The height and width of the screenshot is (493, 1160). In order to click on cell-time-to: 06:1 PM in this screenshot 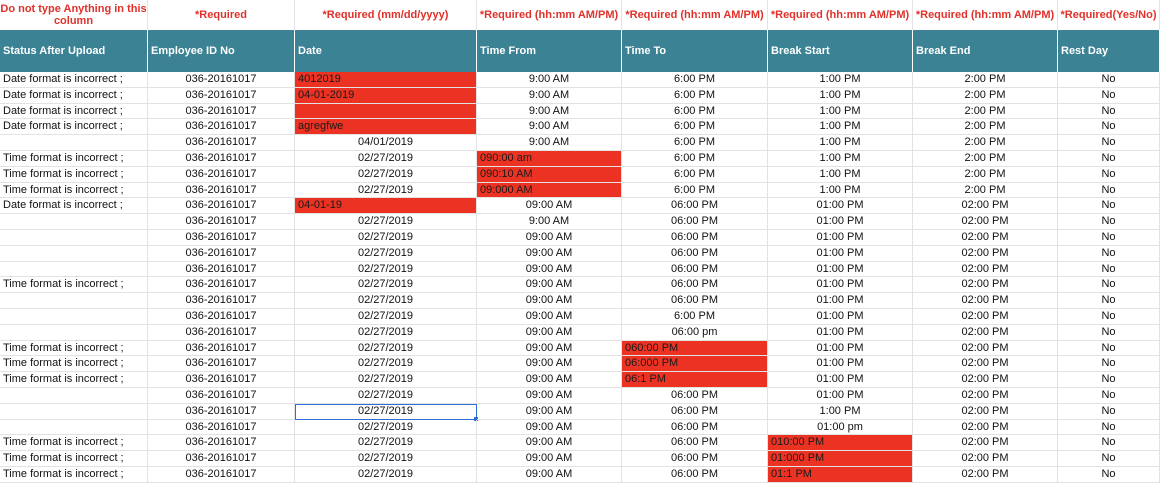, I will do `click(695, 380)`.